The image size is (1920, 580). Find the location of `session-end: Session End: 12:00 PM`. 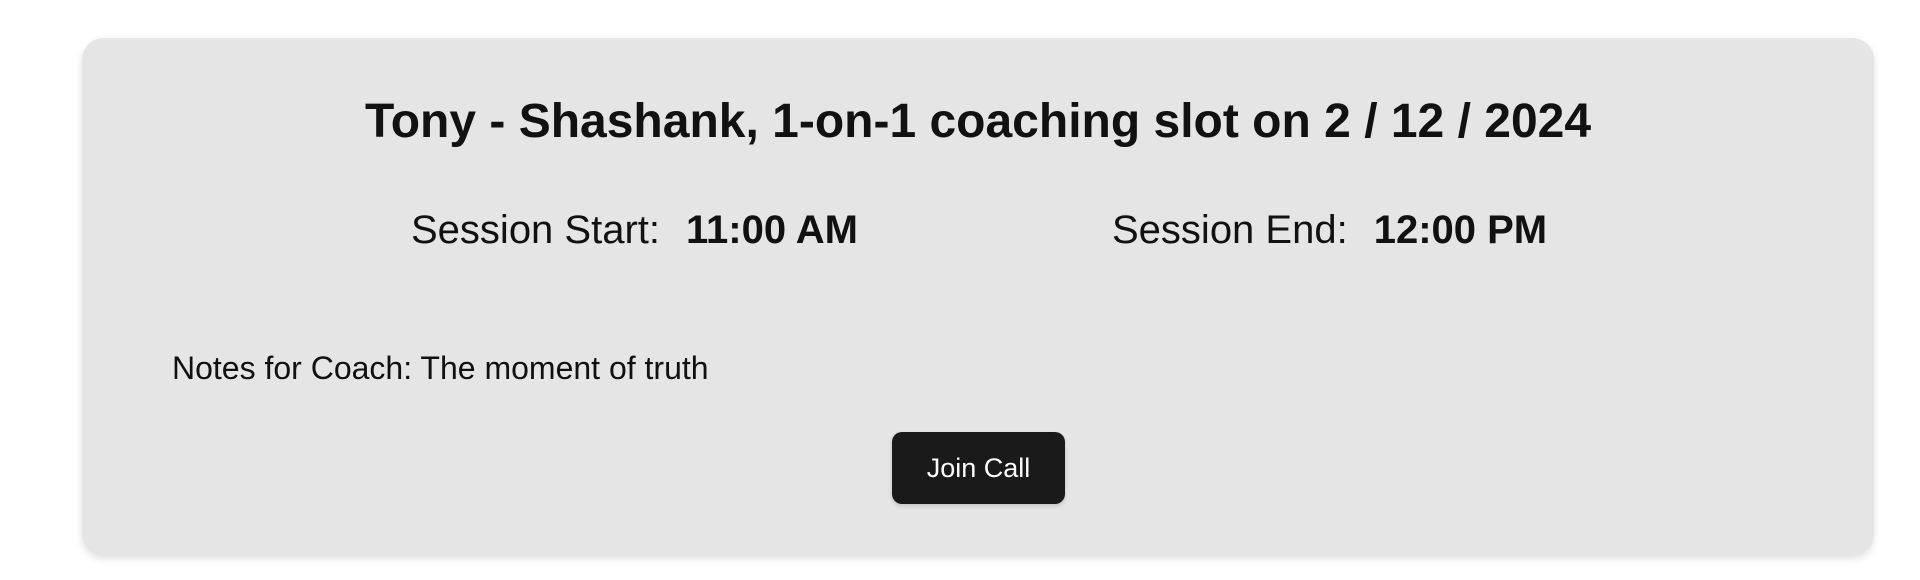

session-end: Session End: 12:00 PM is located at coordinates (1329, 230).